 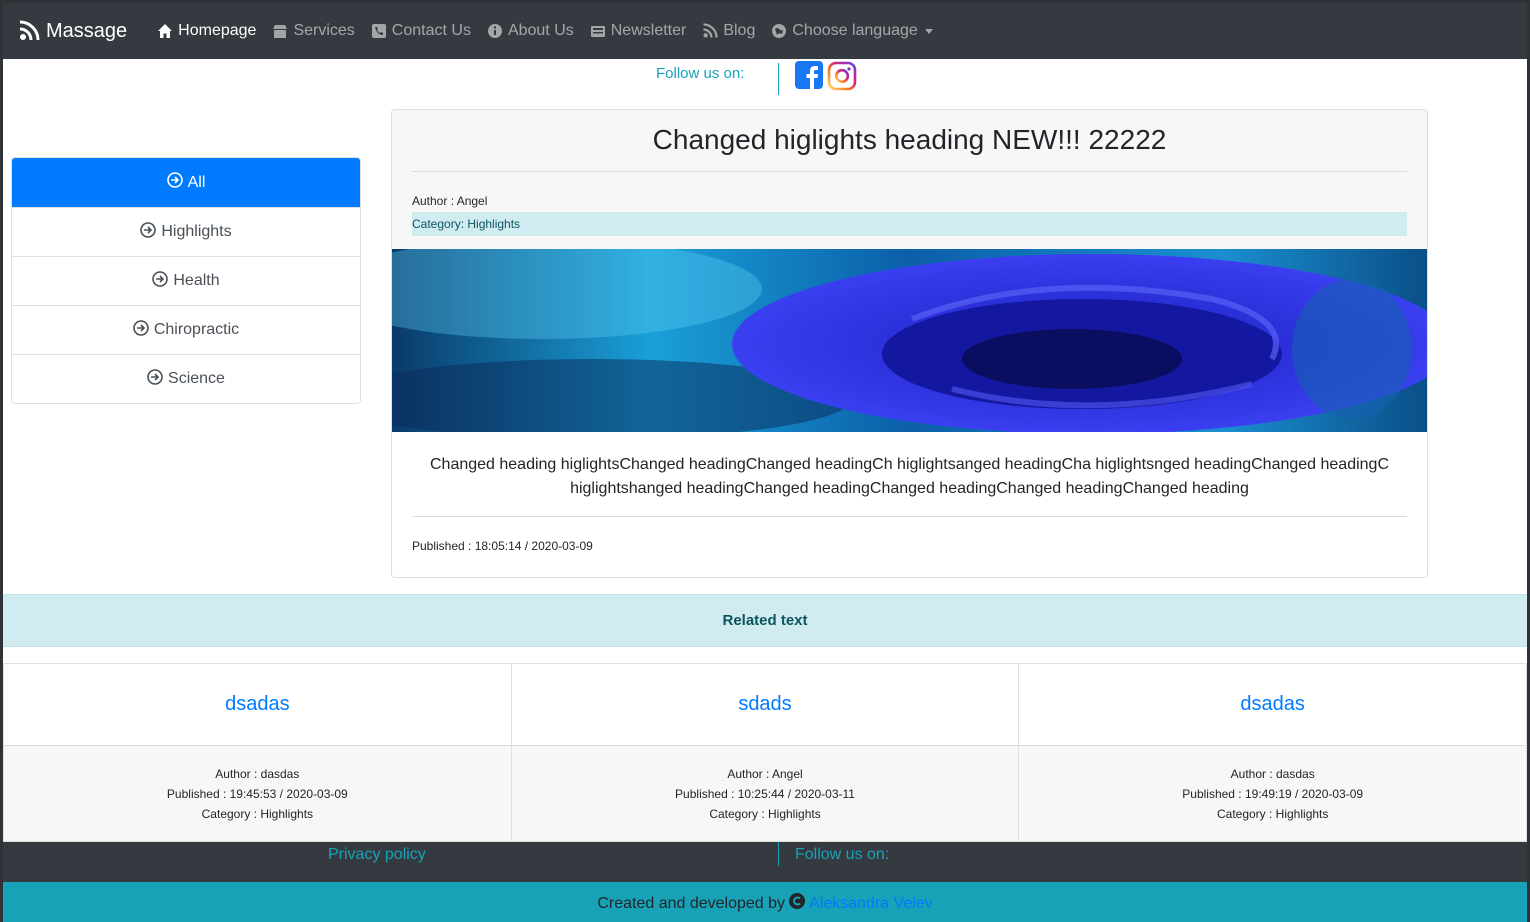 I want to click on language-dropdown: Choose language, so click(x=851, y=31).